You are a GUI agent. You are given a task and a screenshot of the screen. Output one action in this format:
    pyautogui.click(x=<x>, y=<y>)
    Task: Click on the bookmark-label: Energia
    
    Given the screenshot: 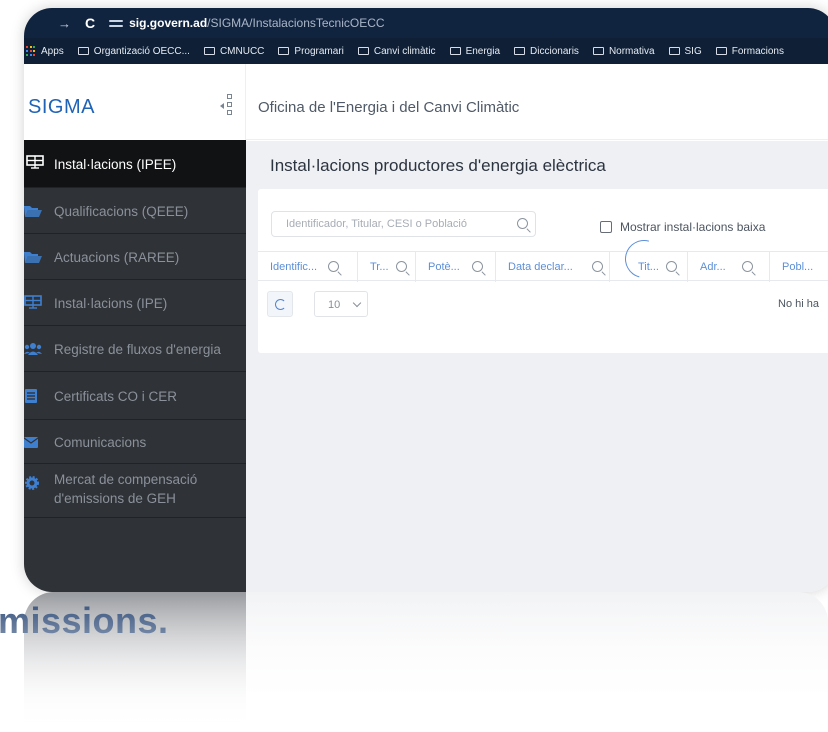 What is the action you would take?
    pyautogui.click(x=483, y=51)
    